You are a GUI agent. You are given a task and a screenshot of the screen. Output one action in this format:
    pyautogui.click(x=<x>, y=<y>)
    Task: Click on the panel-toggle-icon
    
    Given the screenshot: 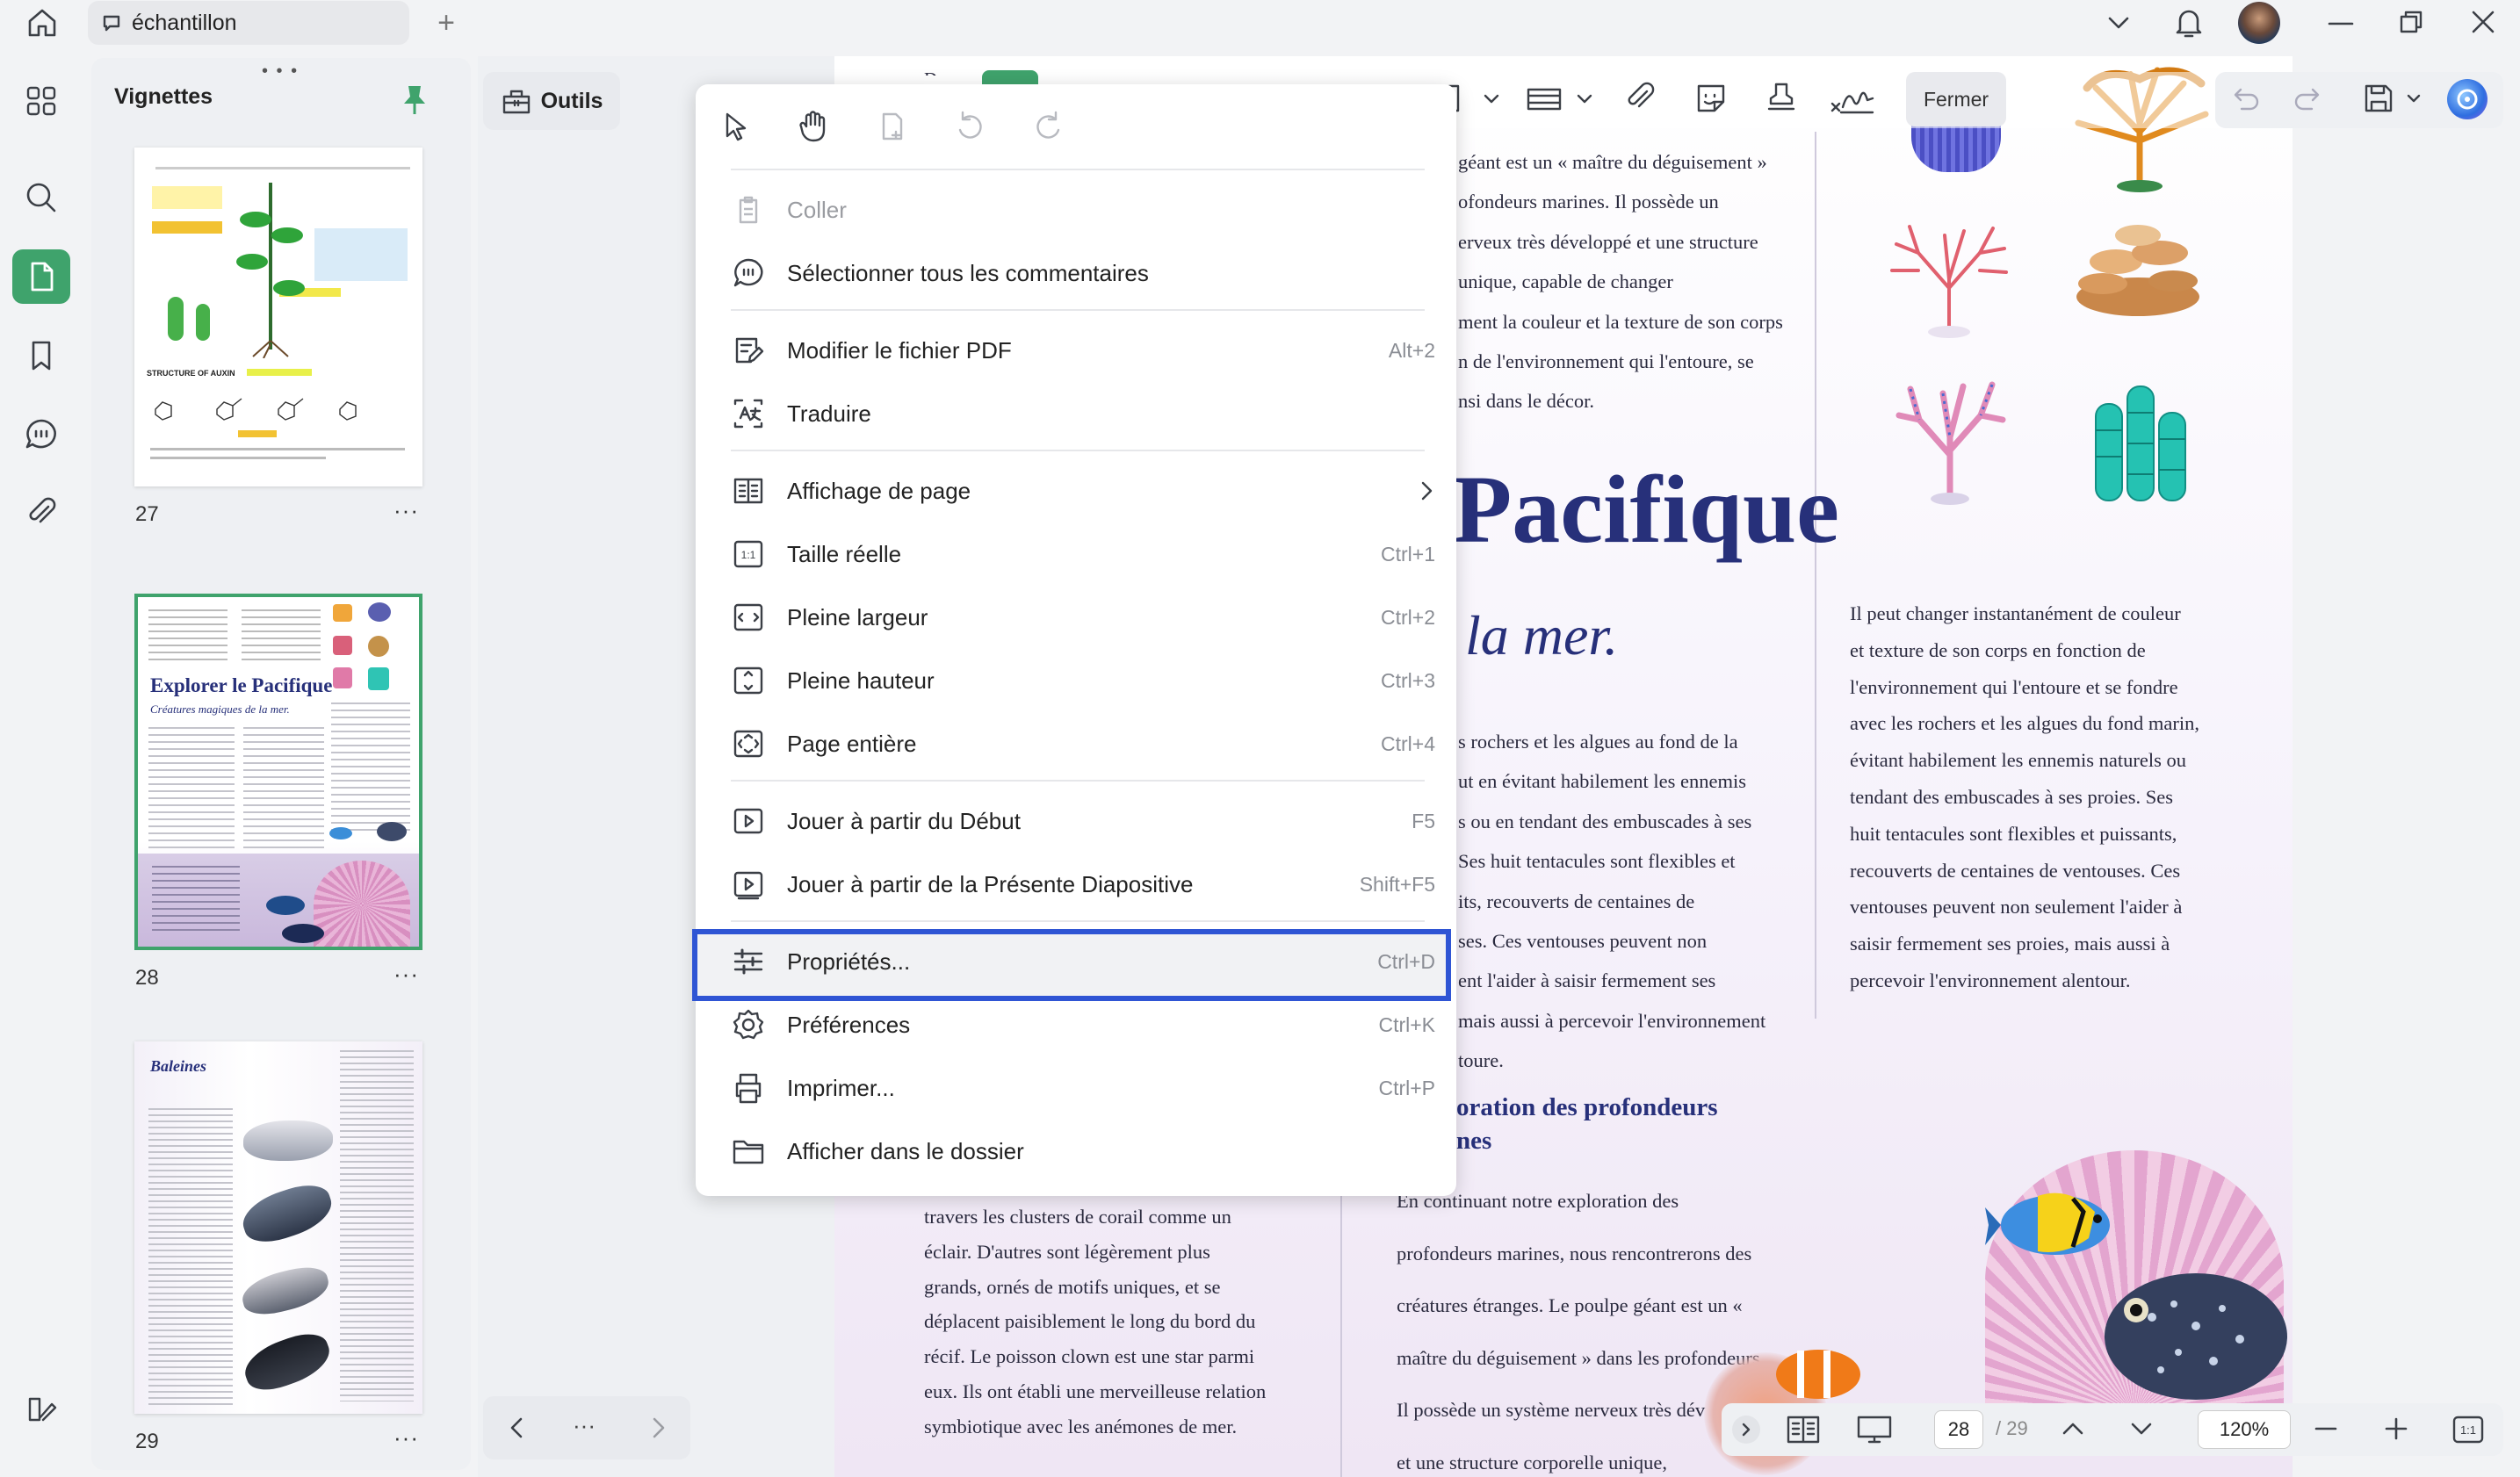 What is the action you would take?
    pyautogui.click(x=41, y=1409)
    